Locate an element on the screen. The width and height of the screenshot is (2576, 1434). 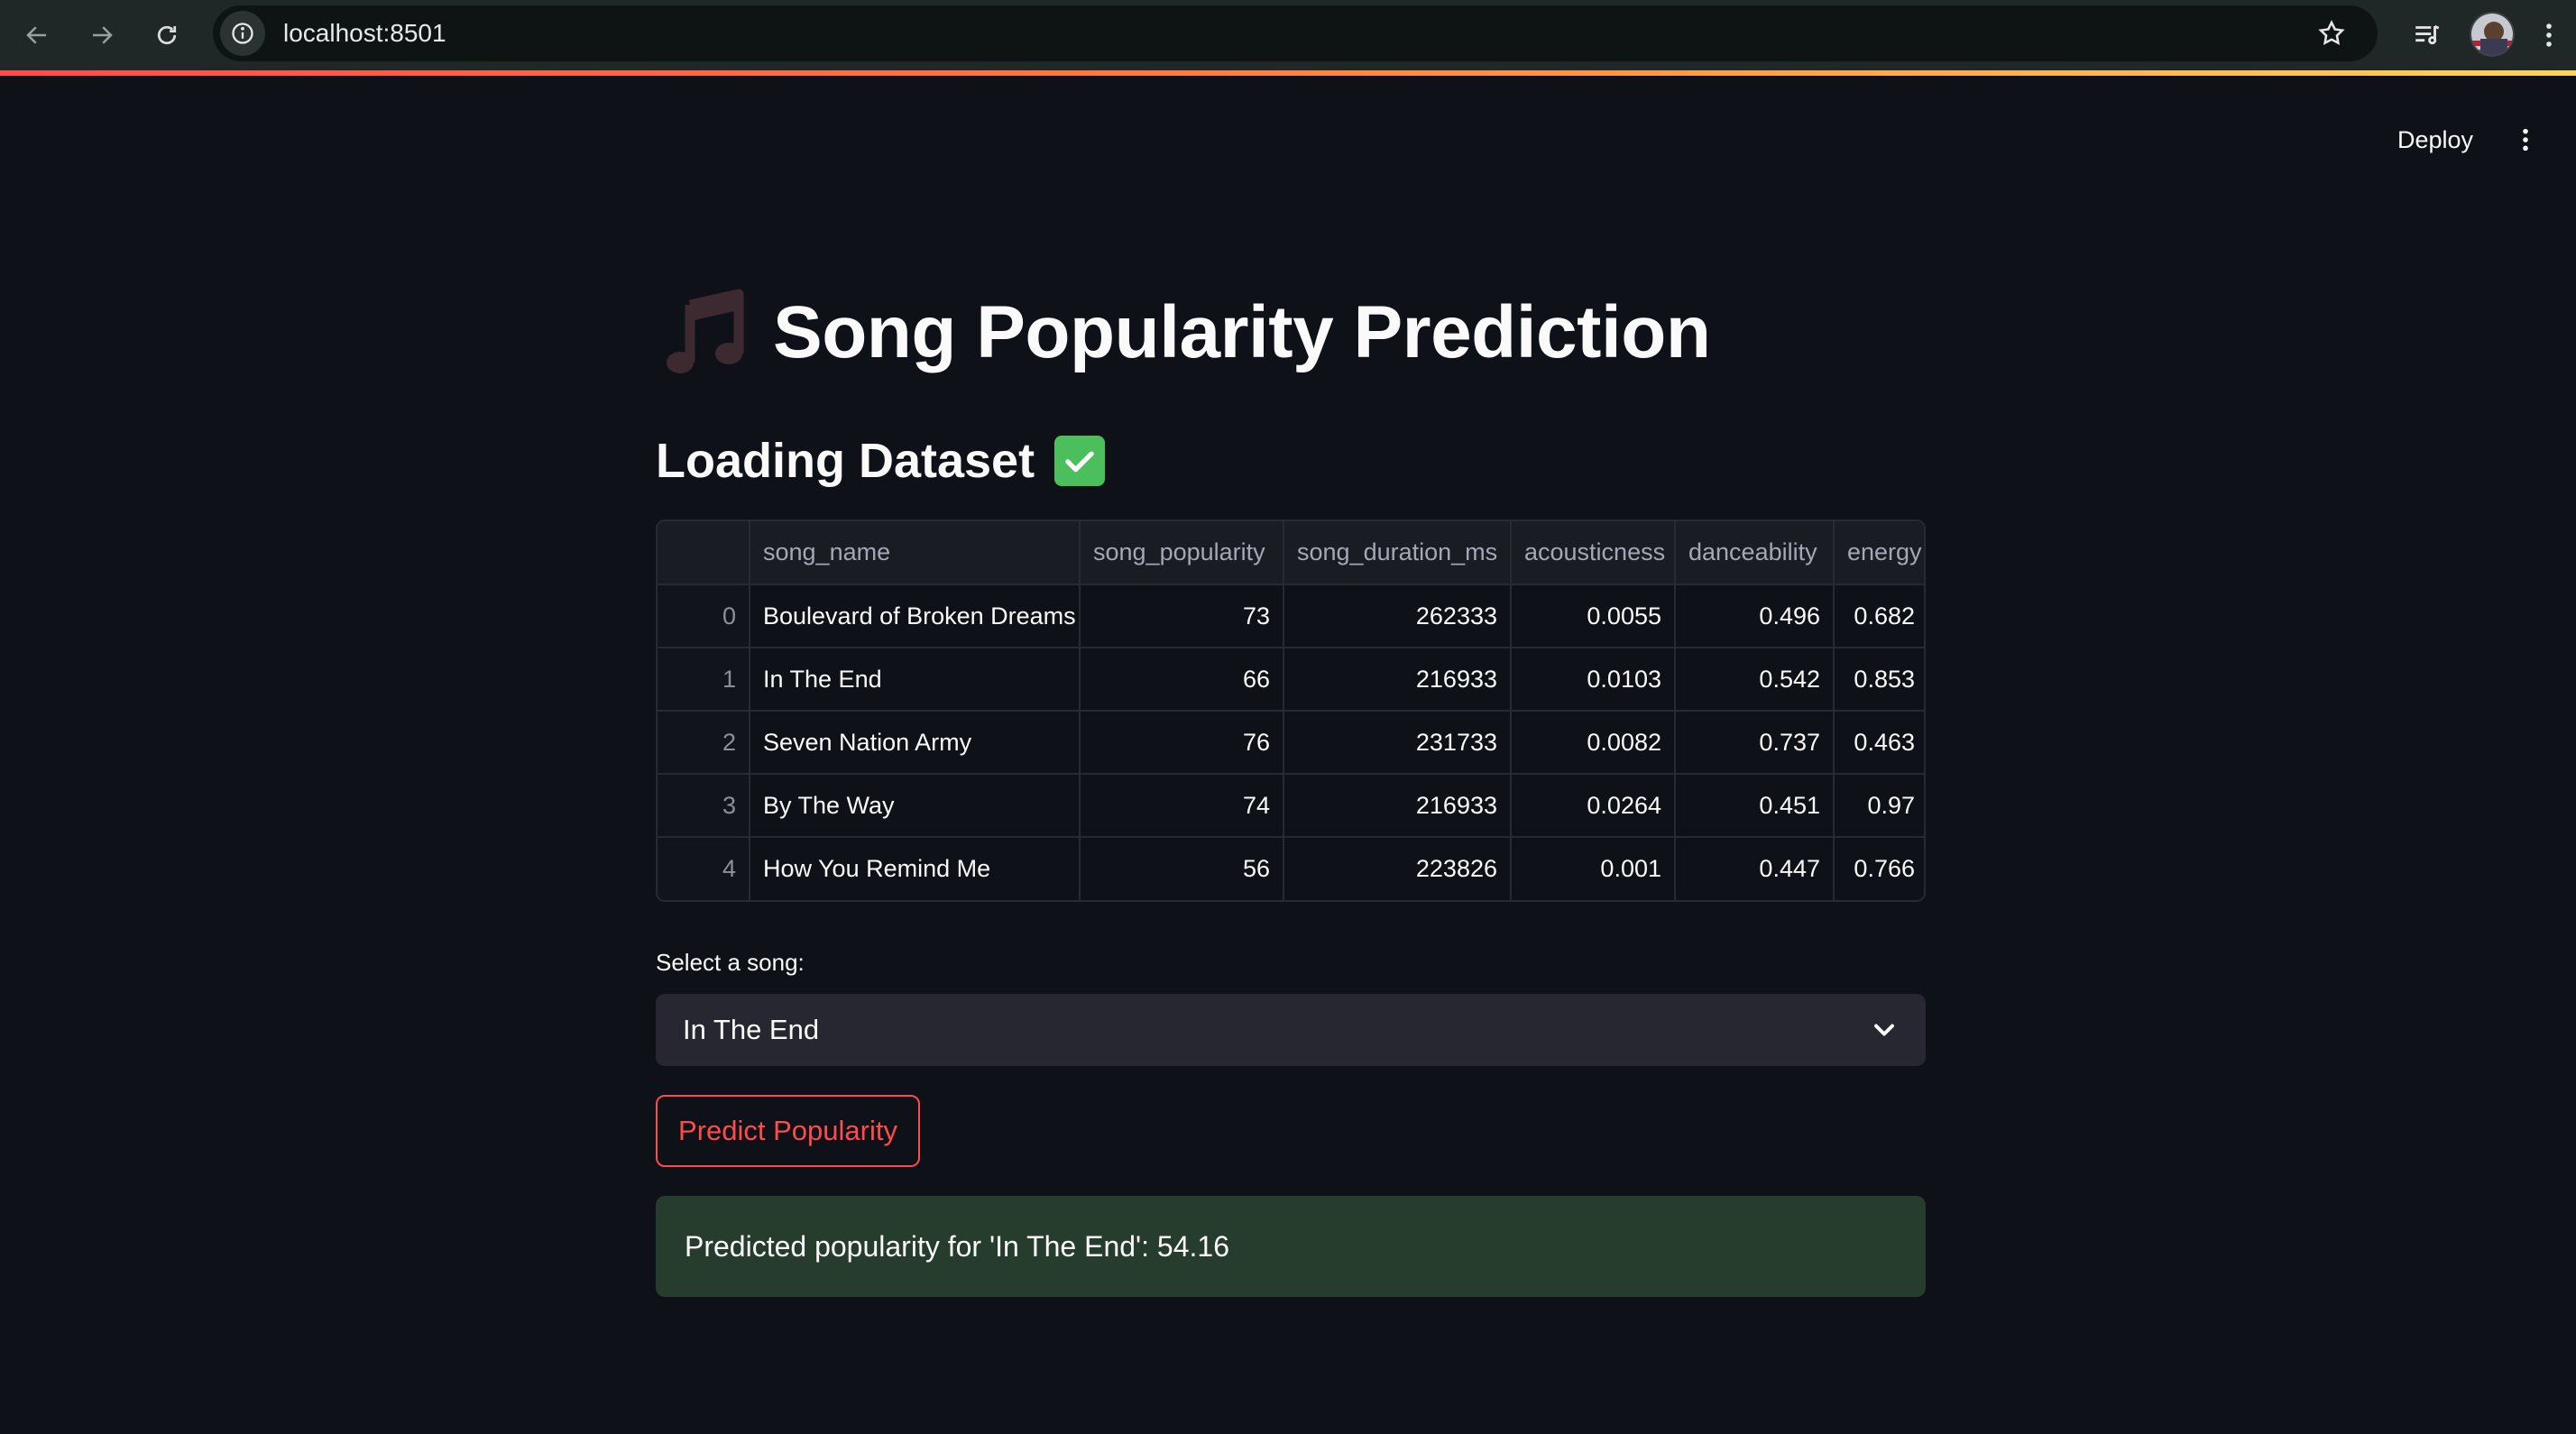
music-note-icon is located at coordinates (705, 331).